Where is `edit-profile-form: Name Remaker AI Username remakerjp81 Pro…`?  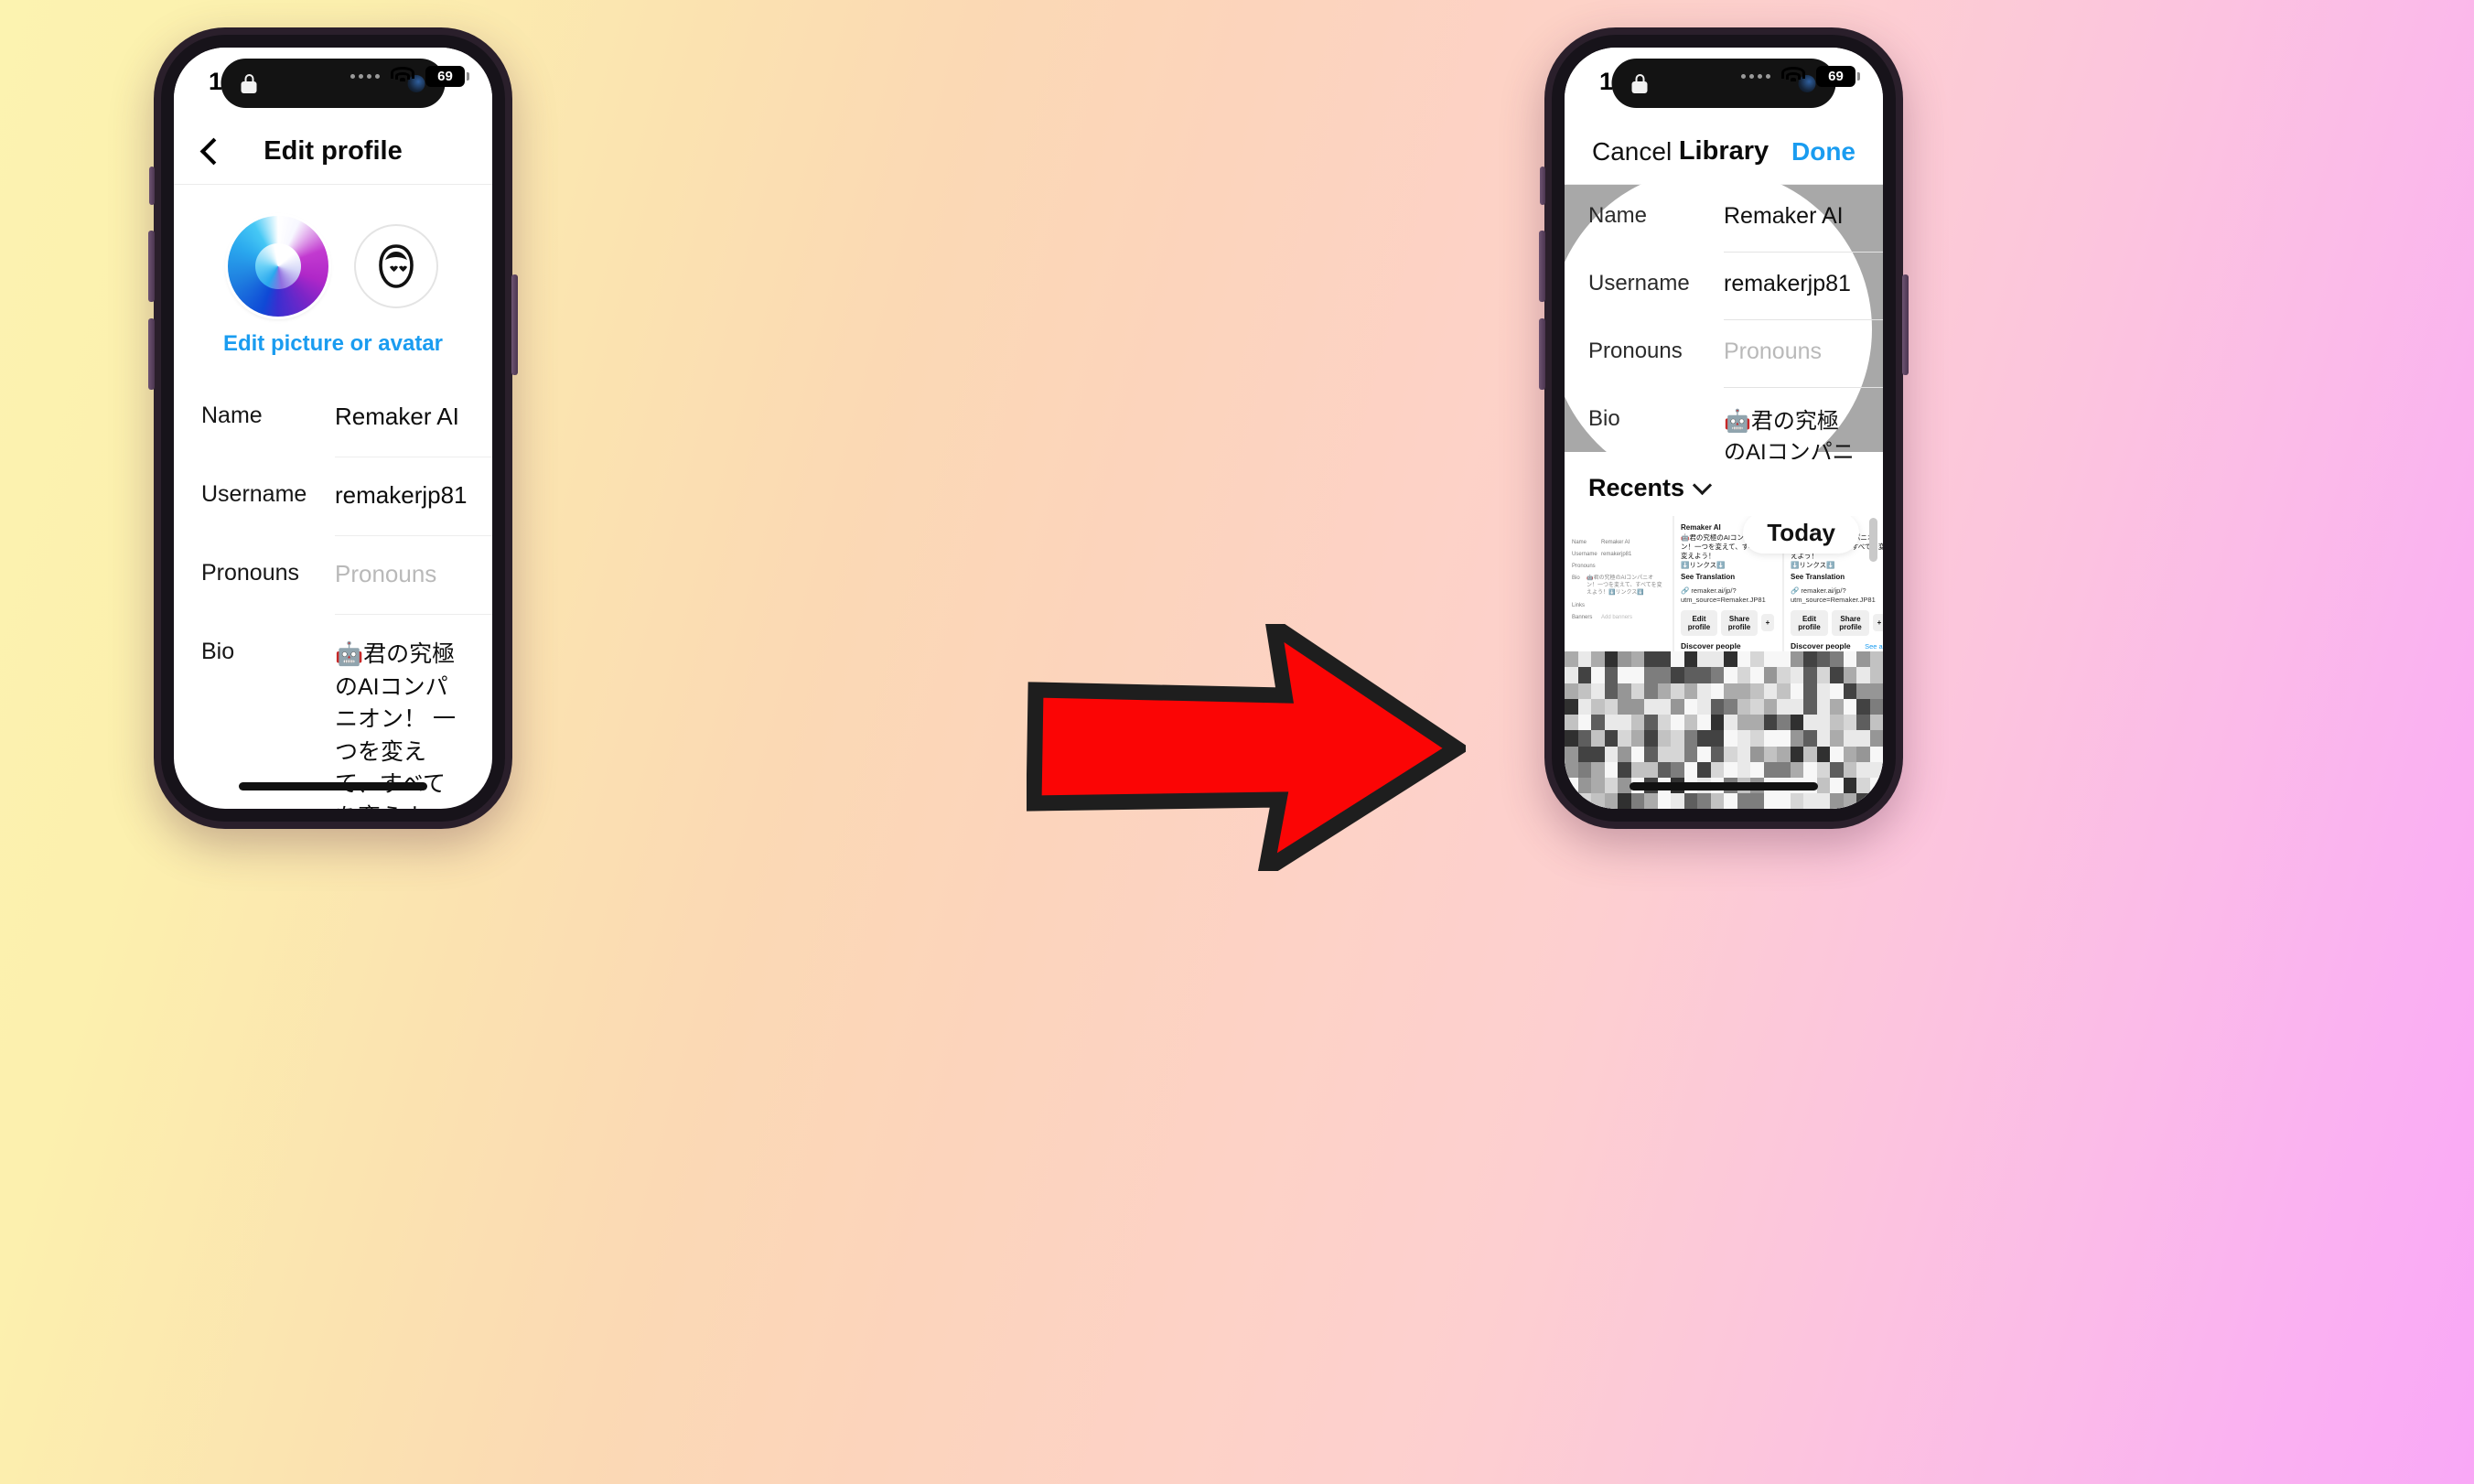 edit-profile-form: Name Remaker AI Username remakerjp81 Pro… is located at coordinates (333, 594).